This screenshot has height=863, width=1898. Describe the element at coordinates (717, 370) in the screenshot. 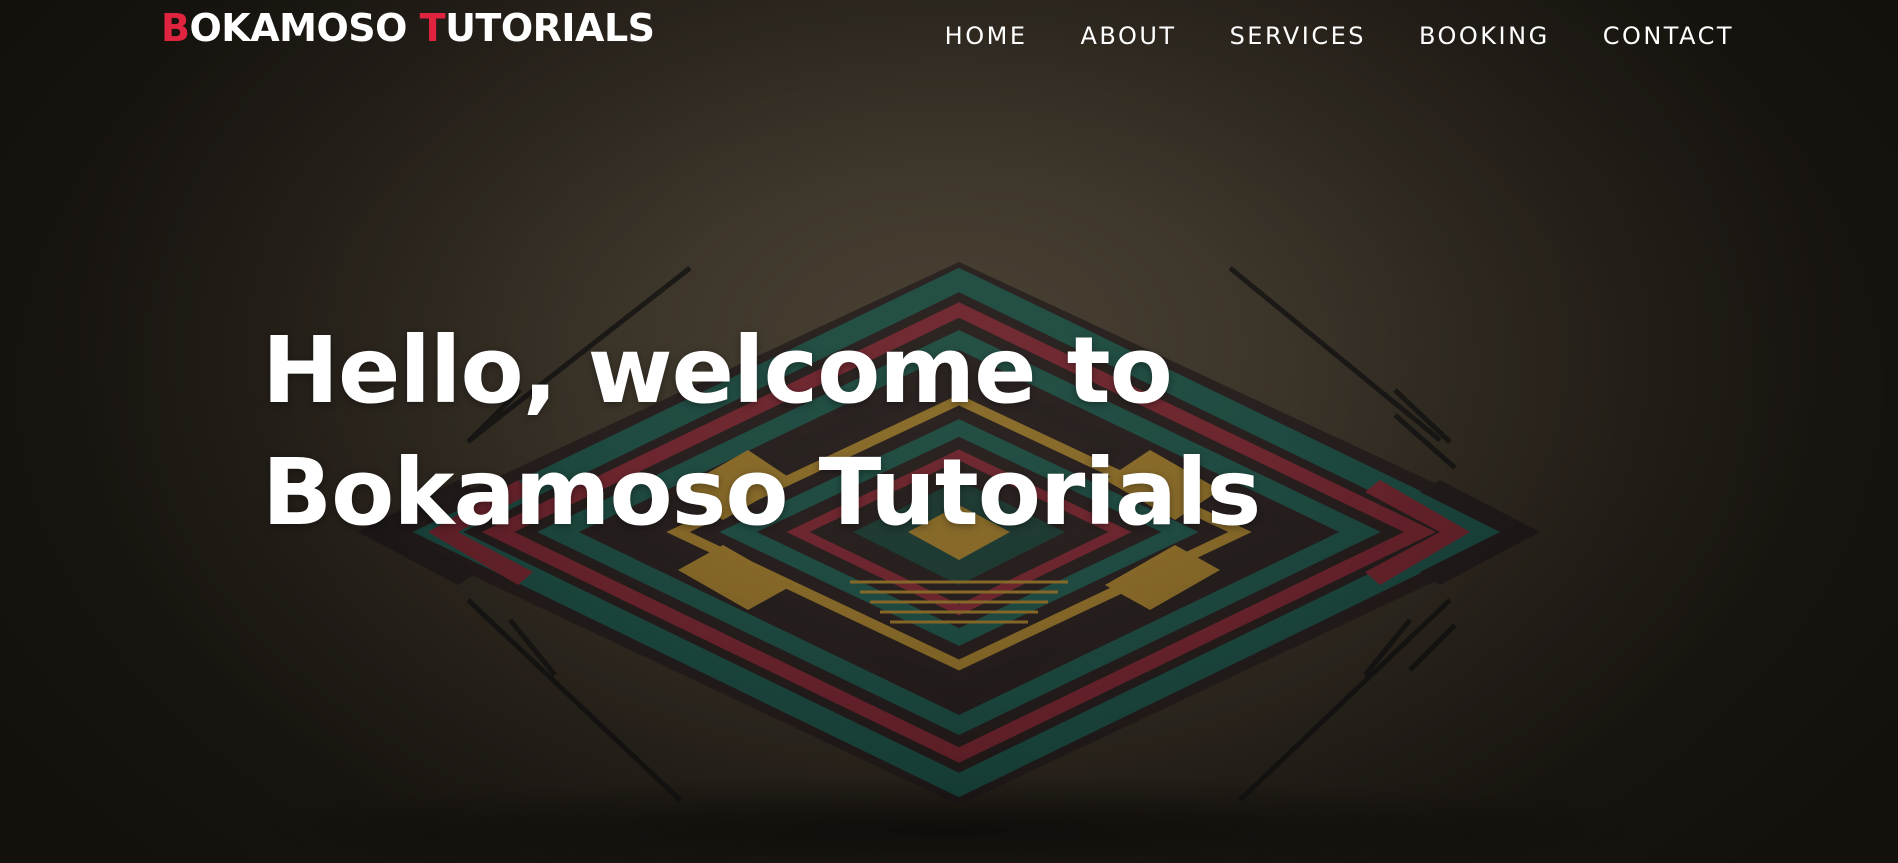

I see `hero-headline-line1: Hello, welcome to` at that location.